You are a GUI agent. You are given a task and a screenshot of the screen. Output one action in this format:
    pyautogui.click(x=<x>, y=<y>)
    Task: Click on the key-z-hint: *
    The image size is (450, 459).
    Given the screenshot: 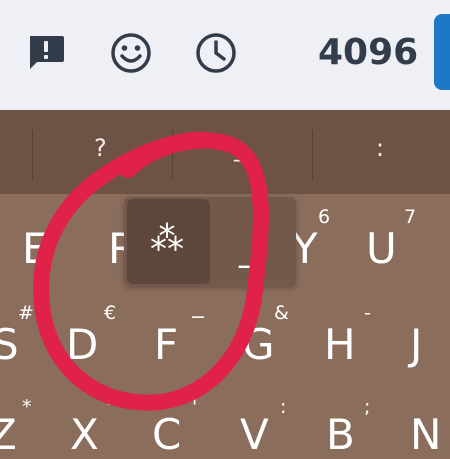 What is the action you would take?
    pyautogui.click(x=27, y=407)
    